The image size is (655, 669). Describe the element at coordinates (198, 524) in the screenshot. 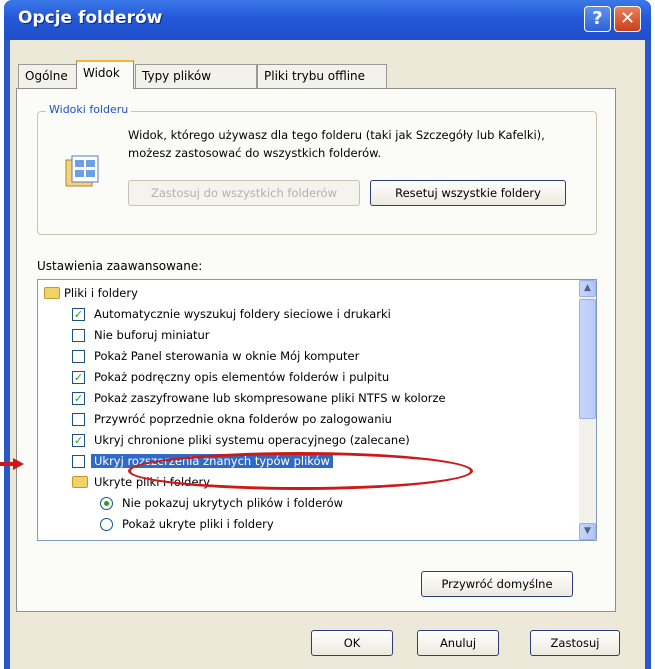

I see `list-item-label: Pokaż ukryte pliki i foldery` at that location.